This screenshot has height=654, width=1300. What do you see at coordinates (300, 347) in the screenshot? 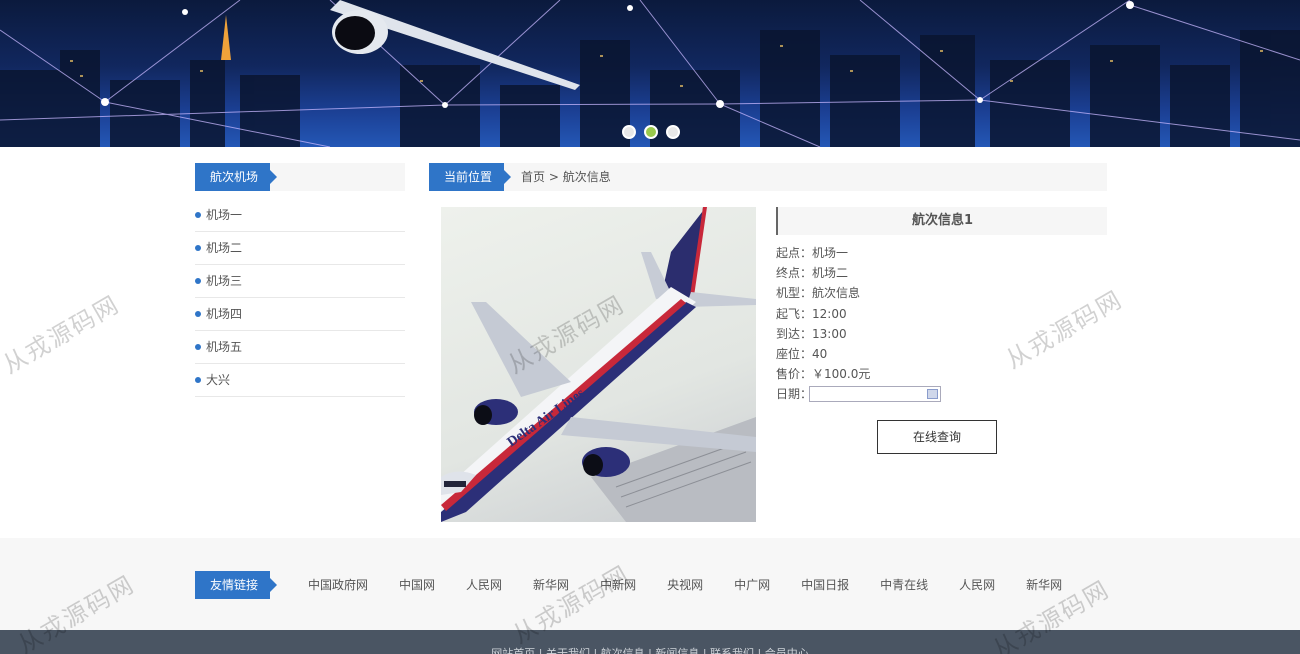
I see `sidebar-item-airport-5: 机场五` at bounding box center [300, 347].